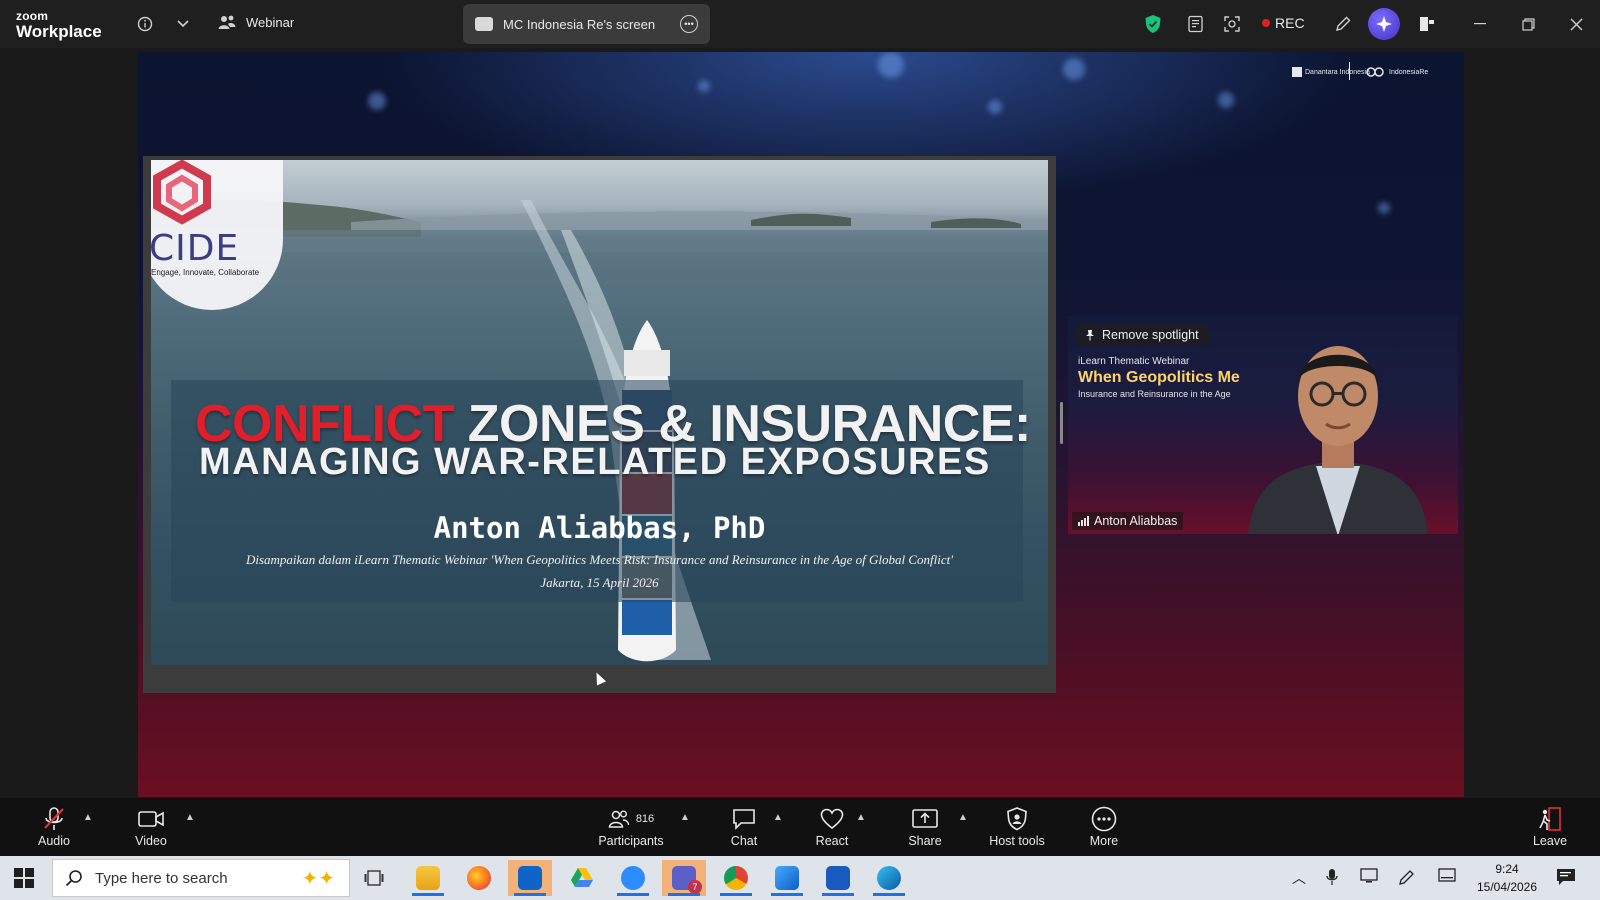  I want to click on more-options-icon: •••, so click(689, 24).